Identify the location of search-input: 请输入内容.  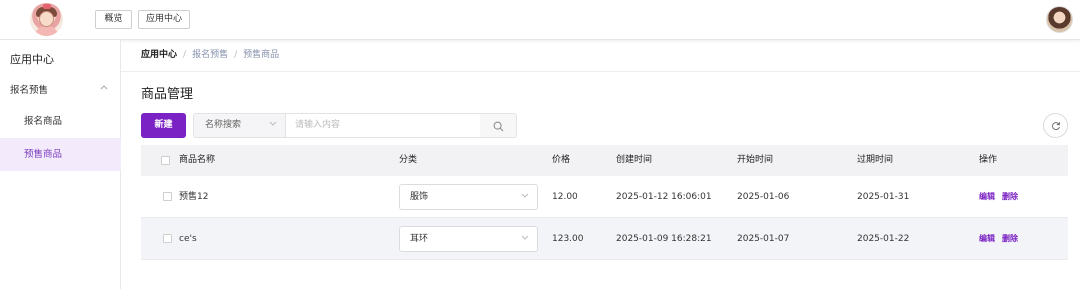
(383, 125).